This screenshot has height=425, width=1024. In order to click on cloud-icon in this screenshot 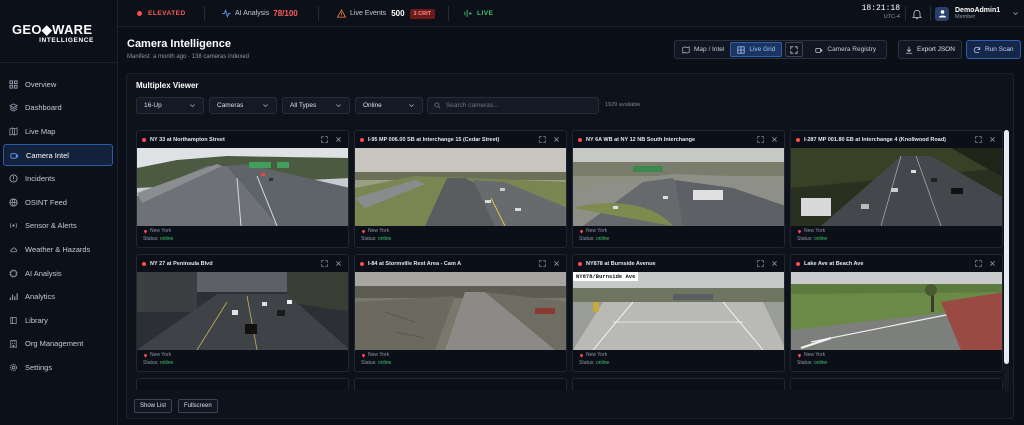, I will do `click(14, 250)`.